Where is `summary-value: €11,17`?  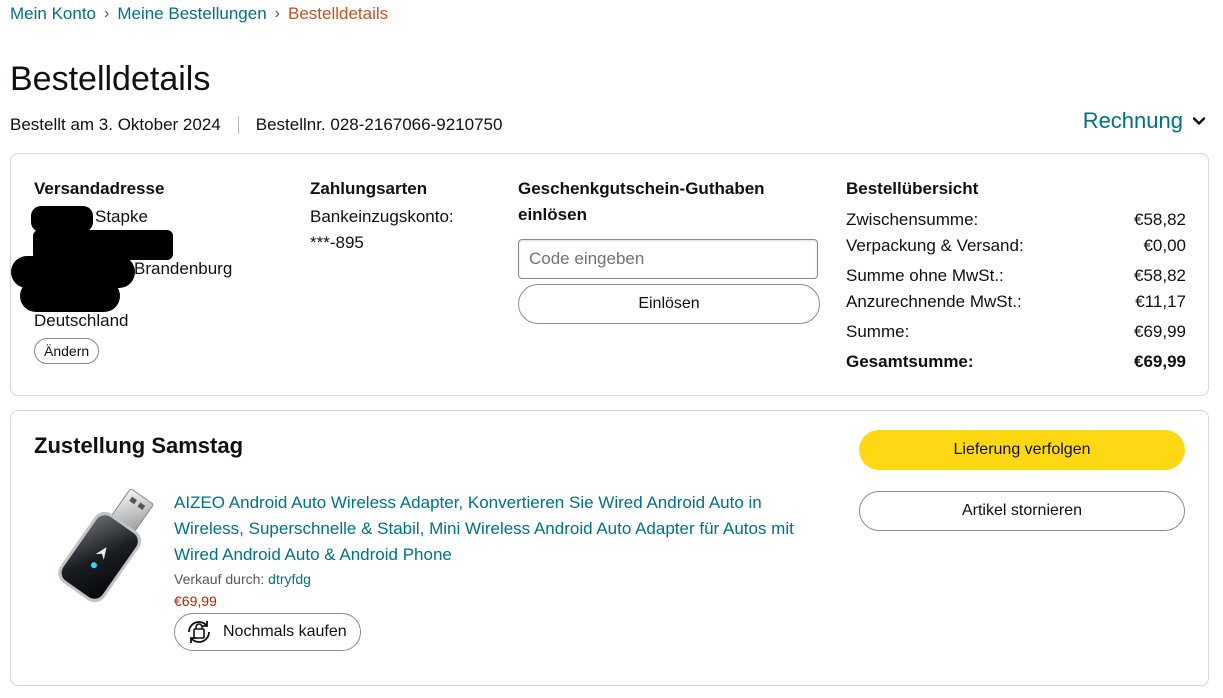
summary-value: €11,17 is located at coordinates (1160, 301).